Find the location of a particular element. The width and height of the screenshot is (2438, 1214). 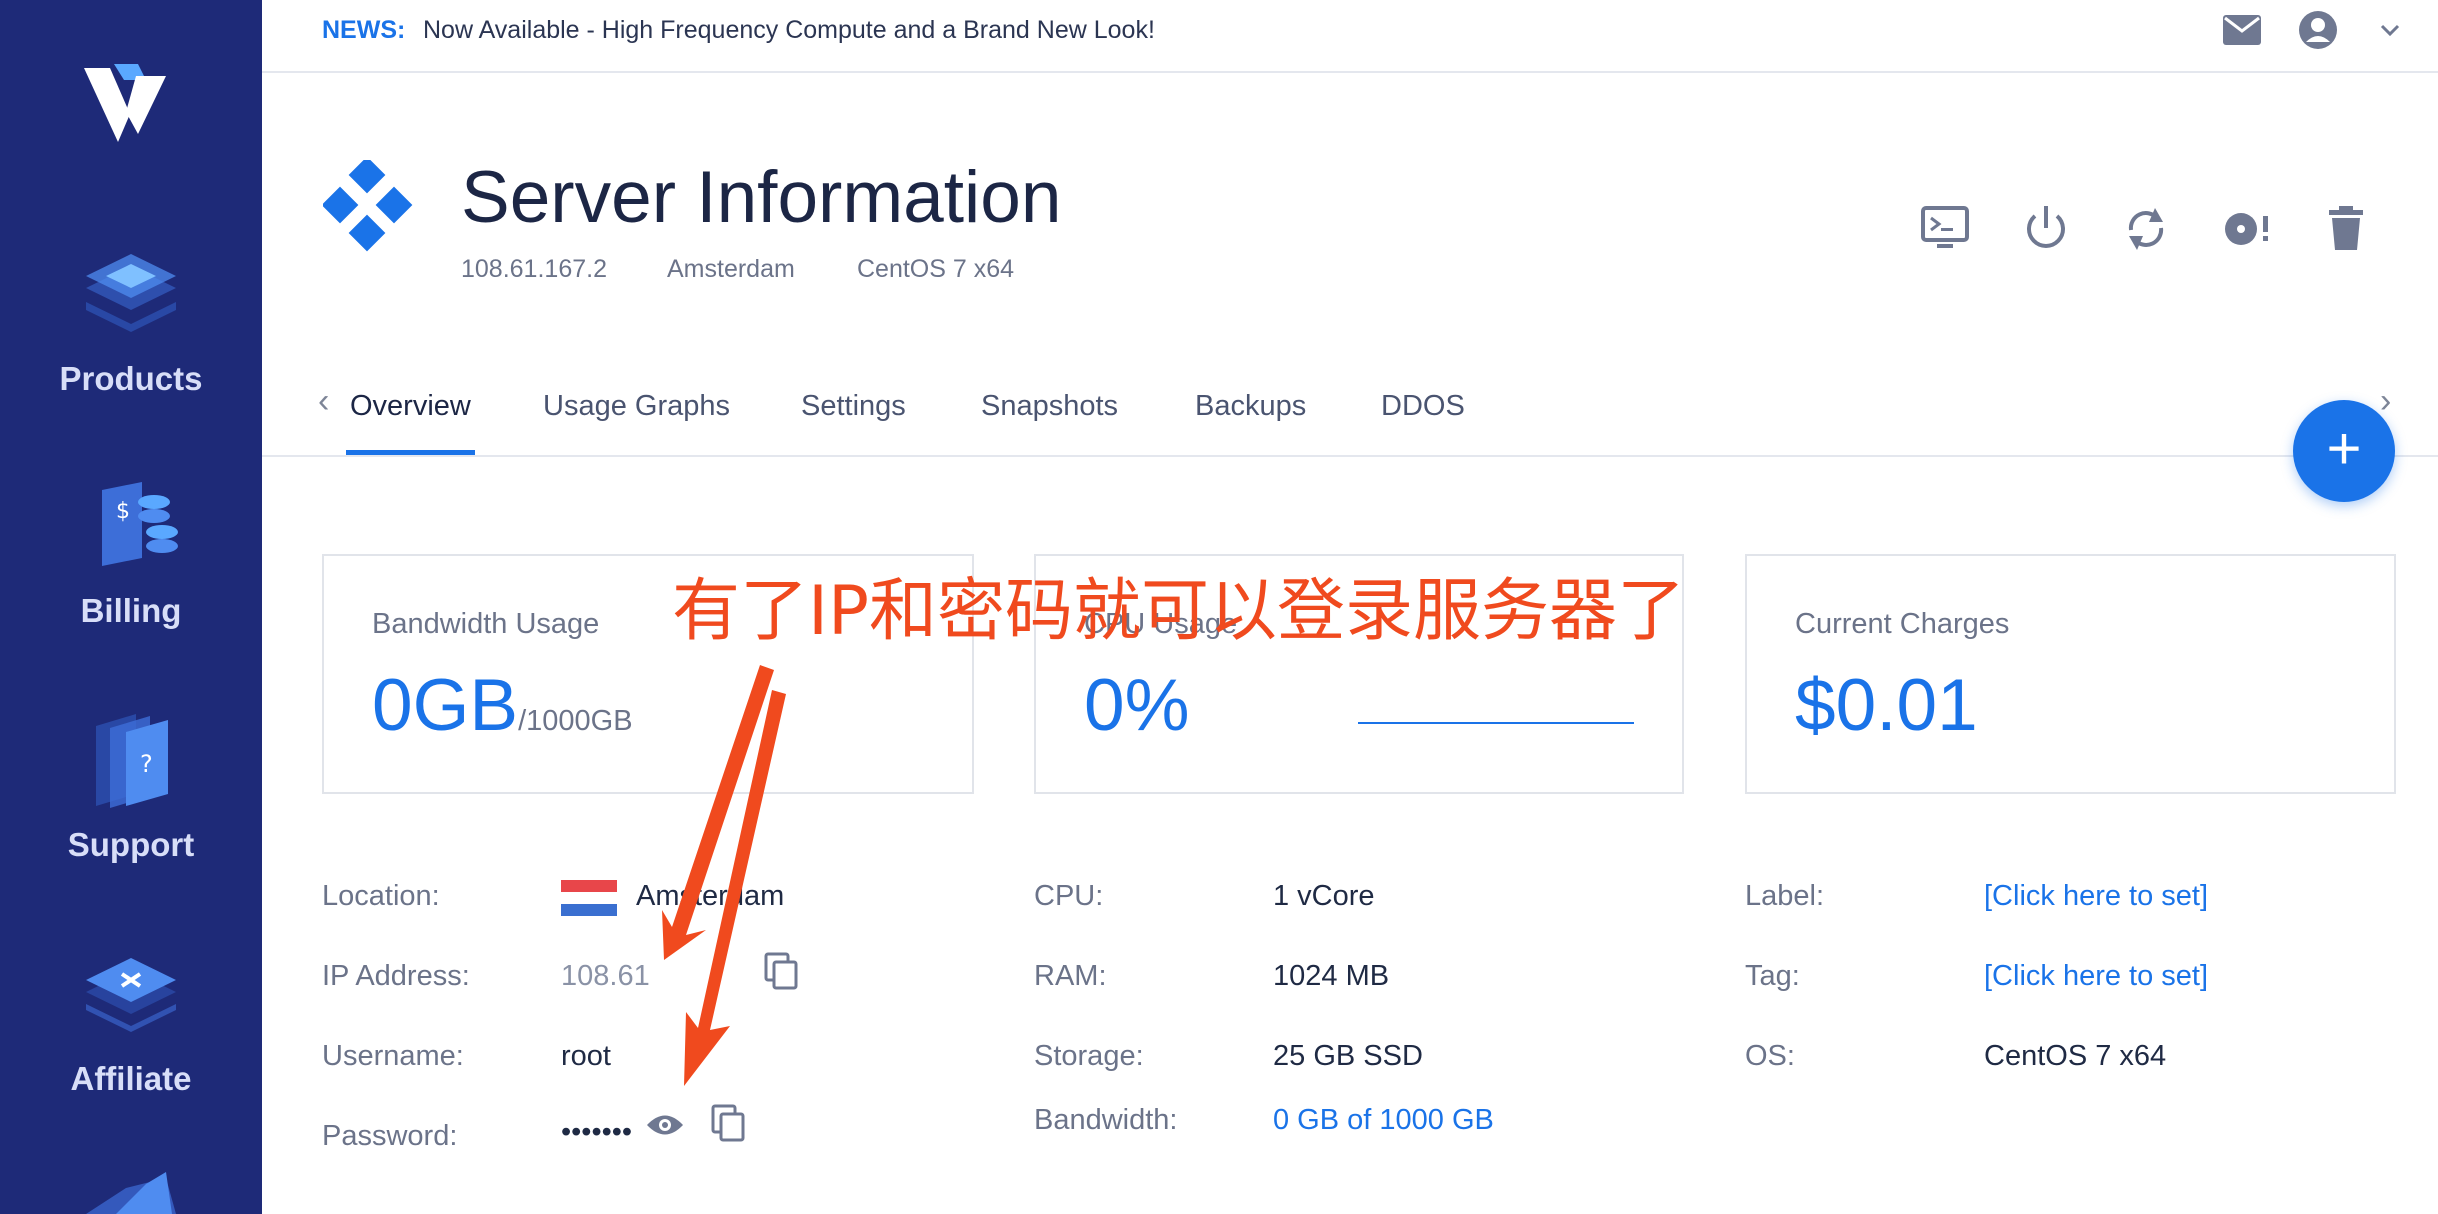

detail-label: OS: is located at coordinates (1770, 1056).